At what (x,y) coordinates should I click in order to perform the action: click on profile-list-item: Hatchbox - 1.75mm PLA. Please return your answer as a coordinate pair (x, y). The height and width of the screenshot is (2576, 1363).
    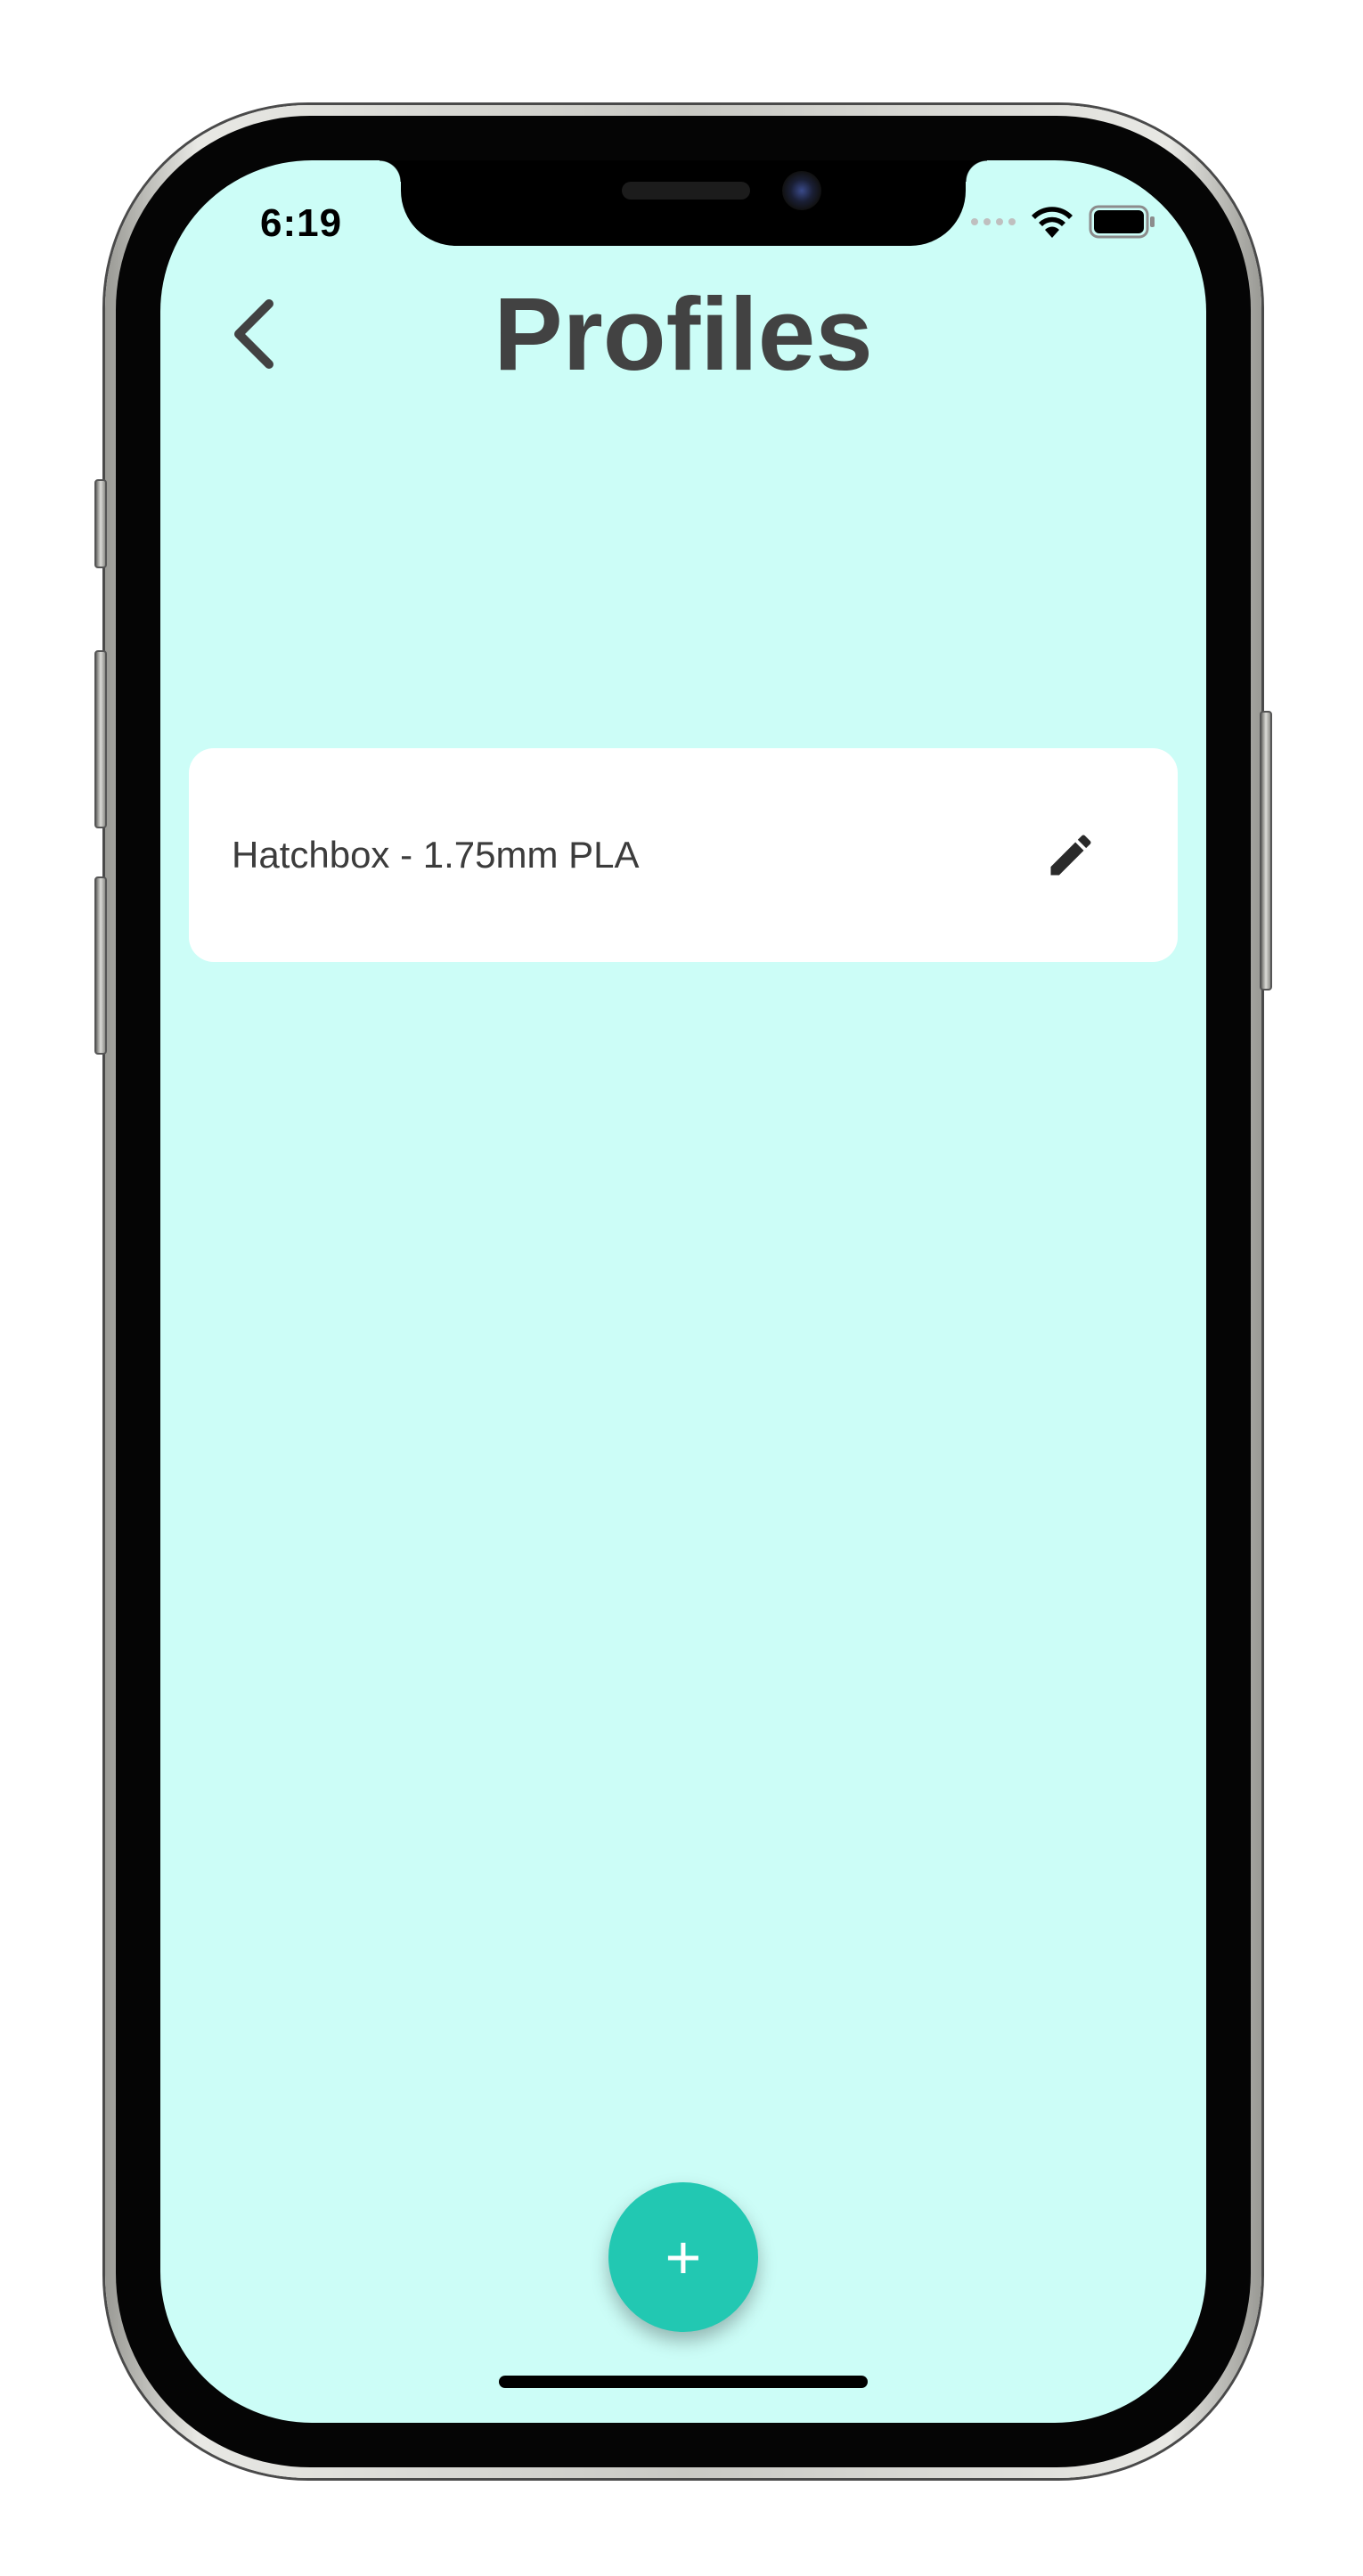
    Looking at the image, I should click on (684, 855).